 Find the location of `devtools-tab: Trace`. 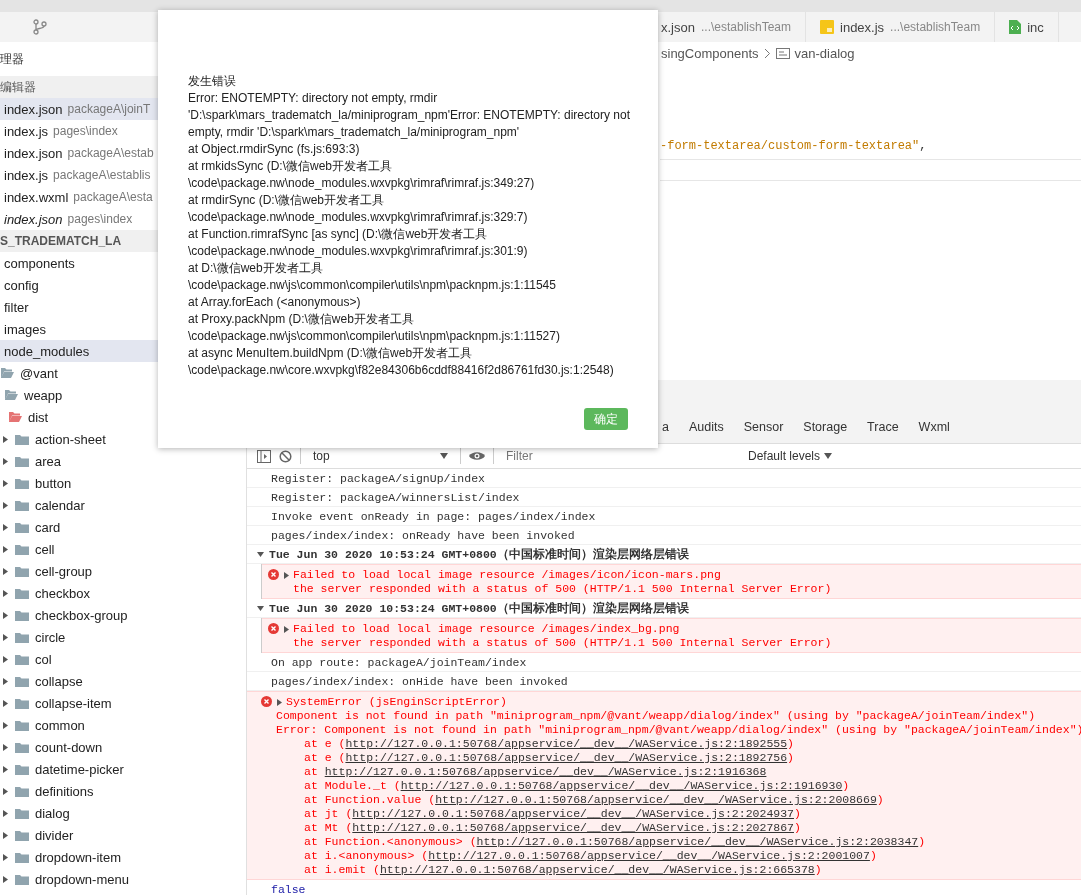

devtools-tab: Trace is located at coordinates (883, 428).